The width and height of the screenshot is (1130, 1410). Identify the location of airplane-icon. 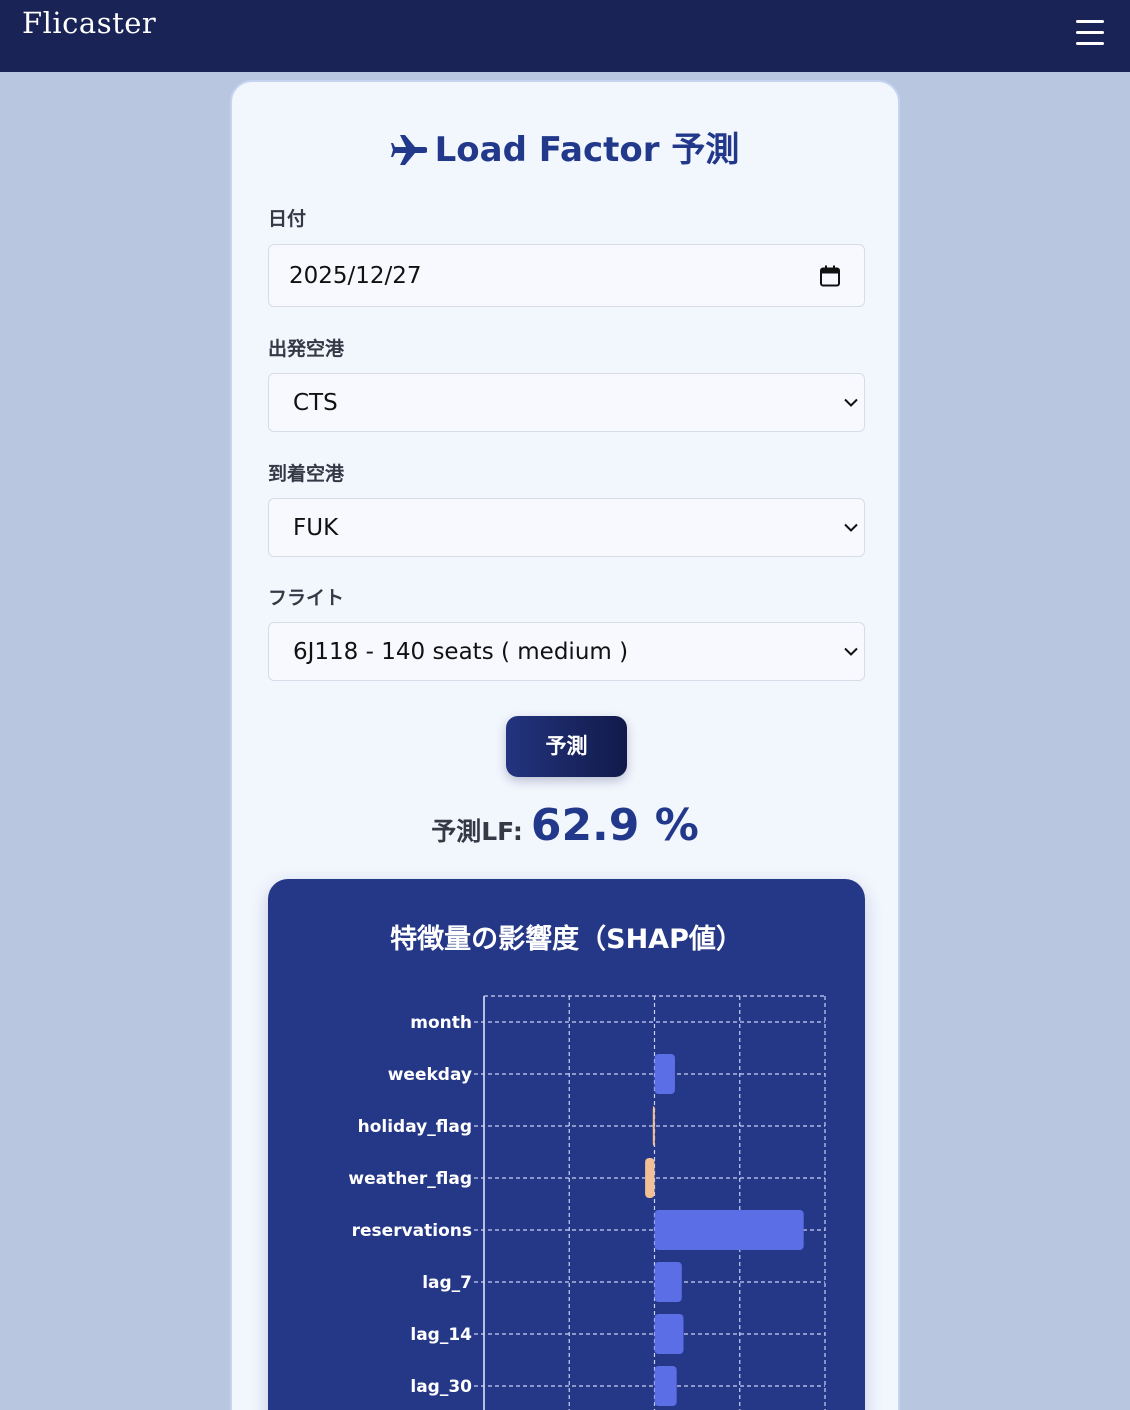
(408, 150).